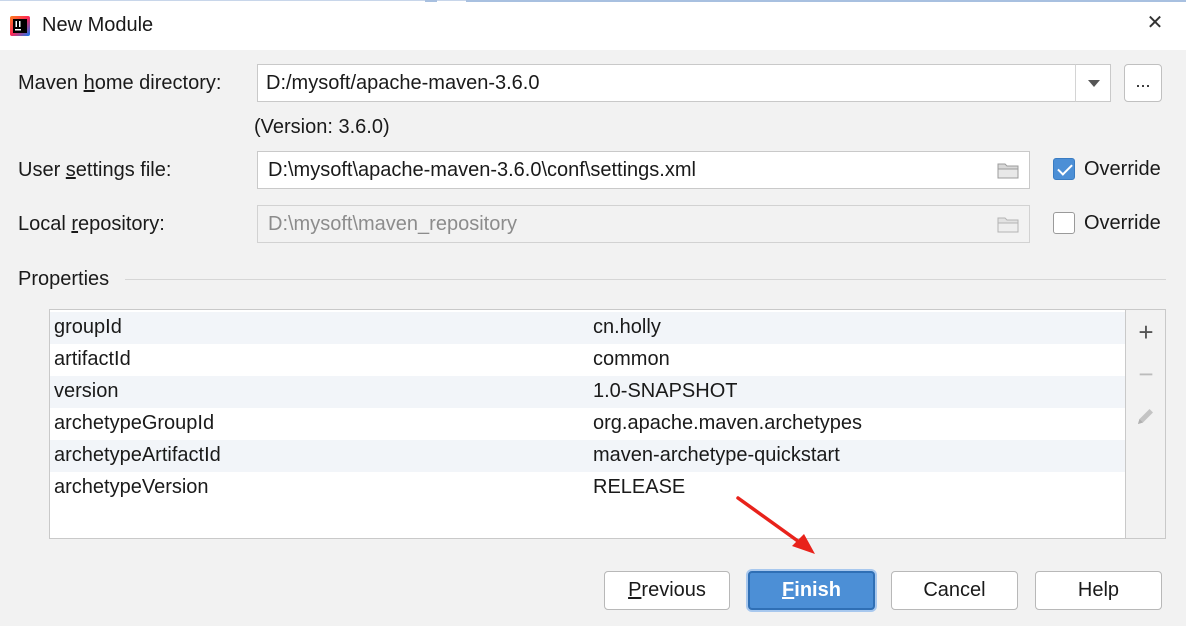  I want to click on finish-button: Finish, so click(811, 590).